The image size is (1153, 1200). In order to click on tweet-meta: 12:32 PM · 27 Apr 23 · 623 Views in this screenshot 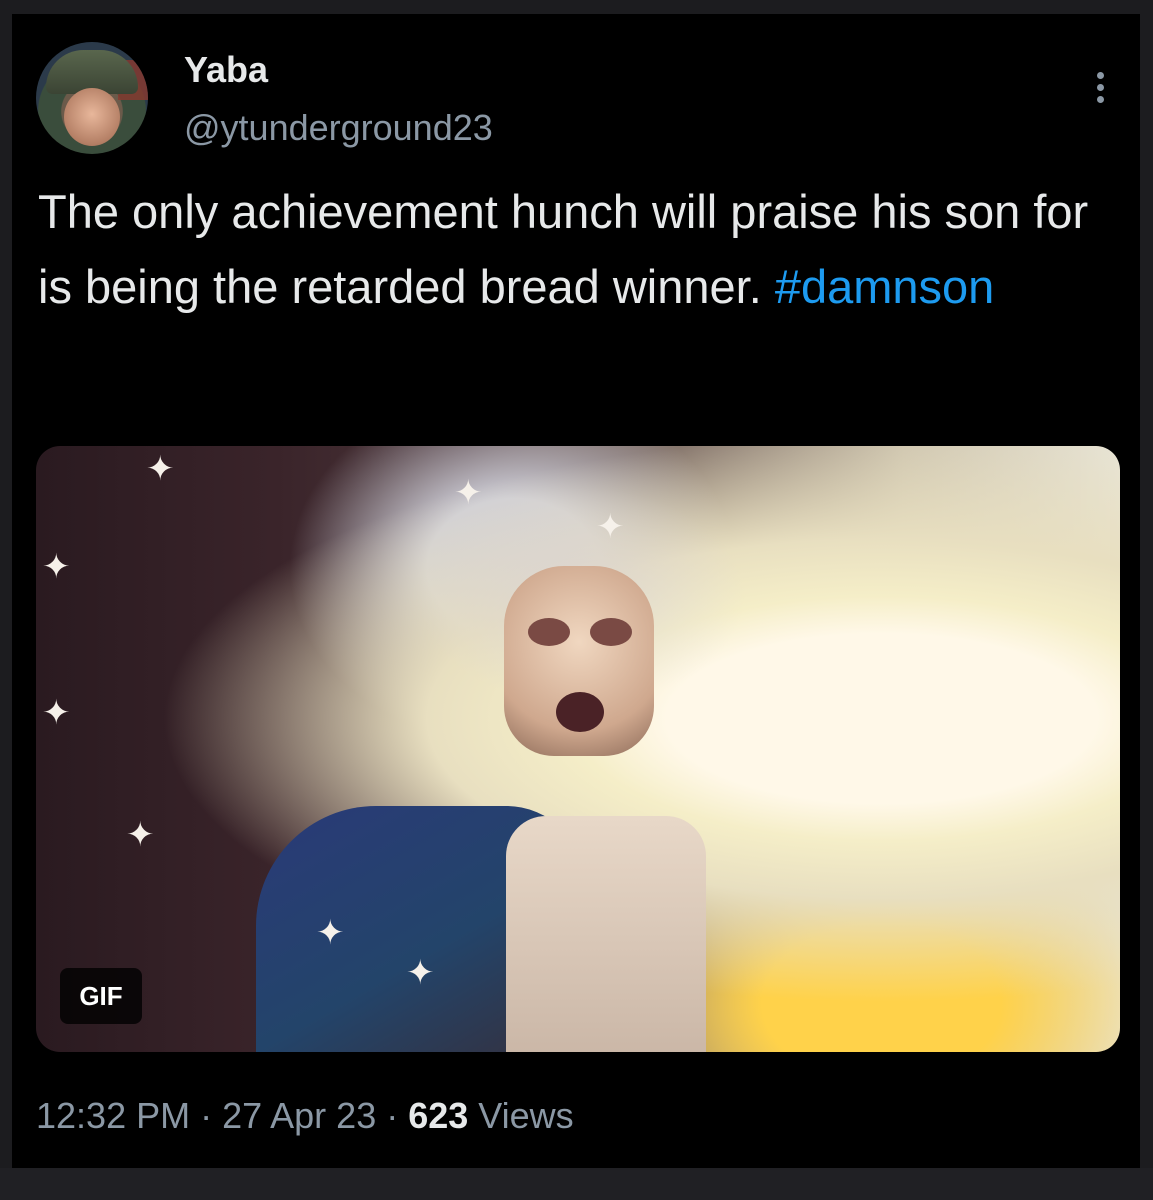, I will do `click(305, 1116)`.